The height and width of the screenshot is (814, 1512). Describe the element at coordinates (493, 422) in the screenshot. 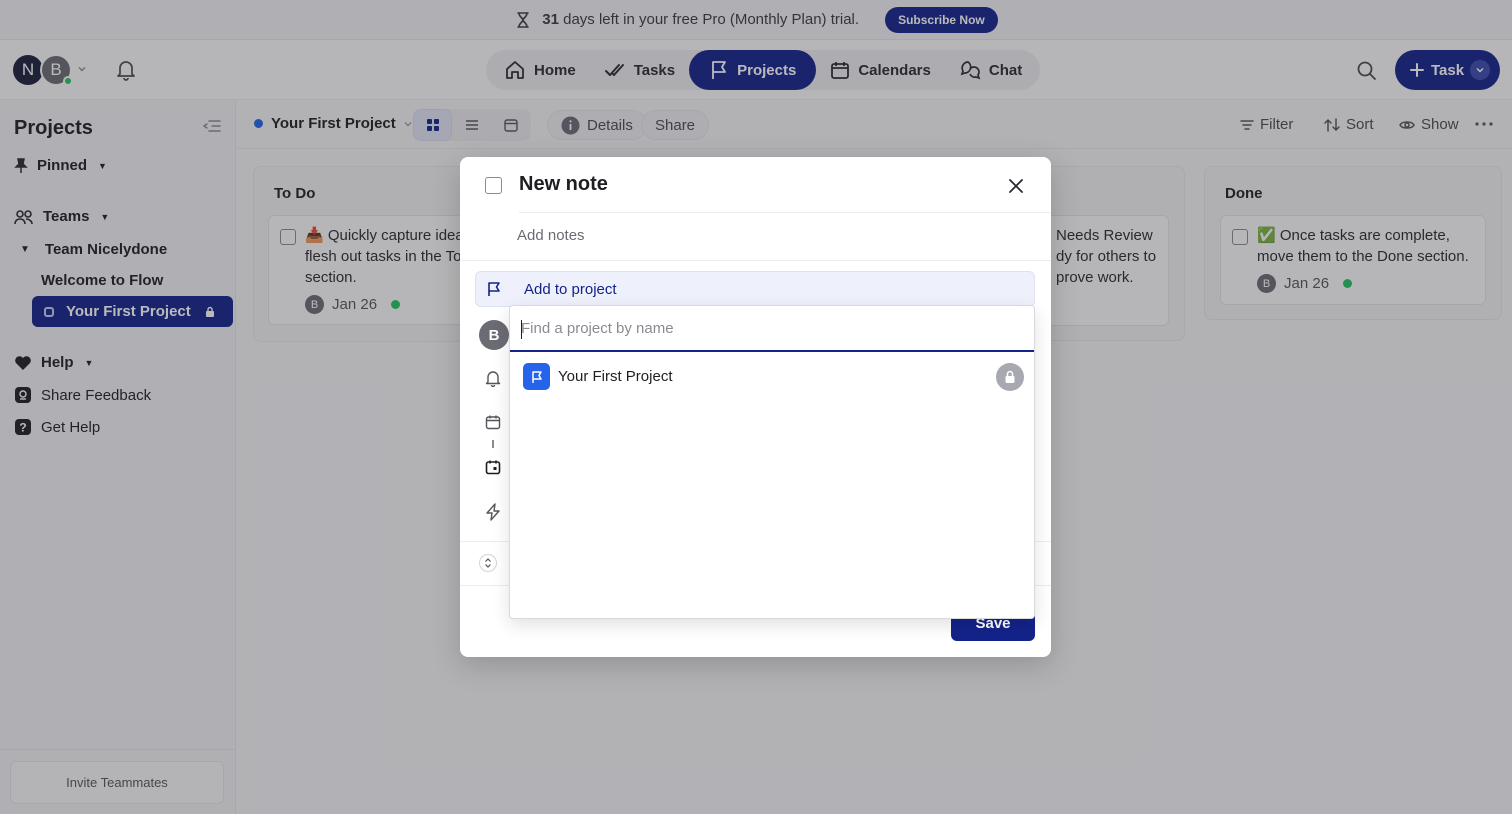

I see `start-date-calendar-icon` at that location.